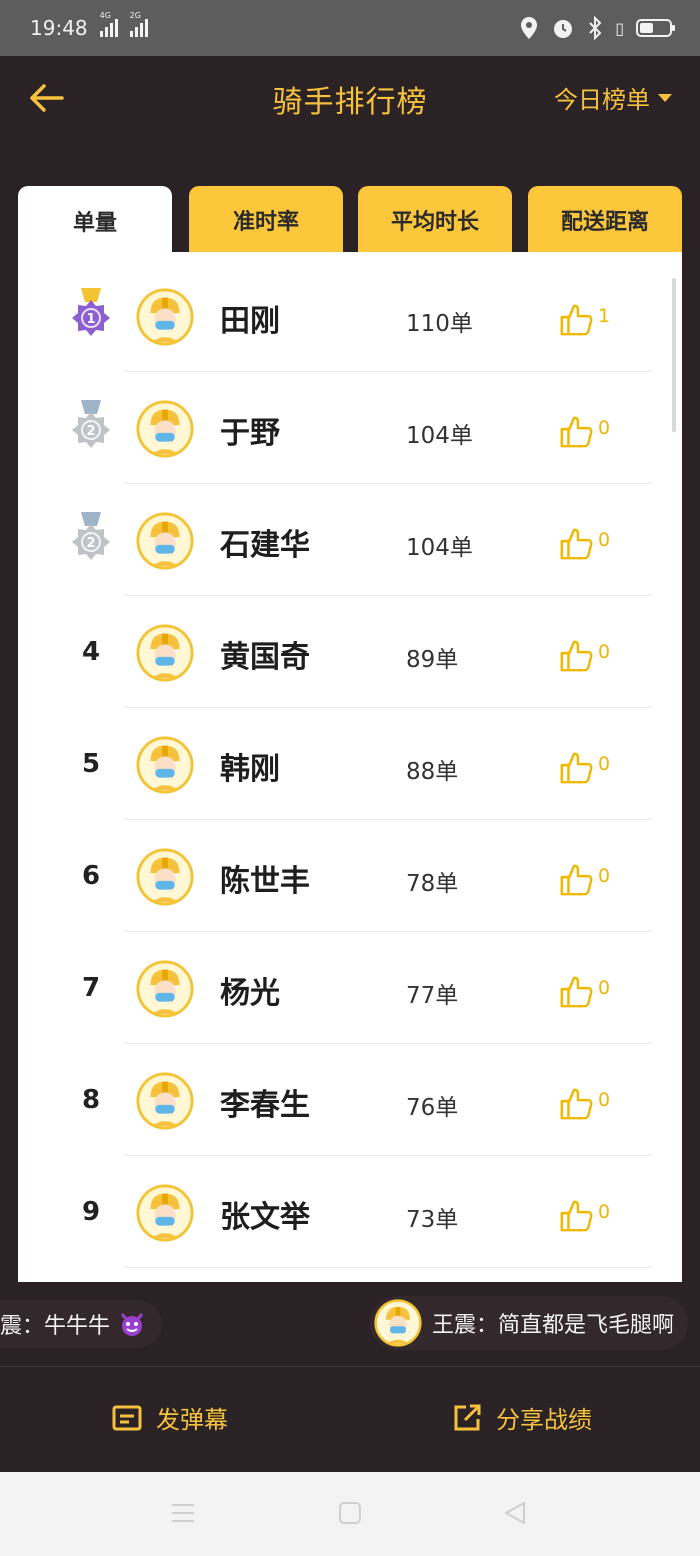  Describe the element at coordinates (59, 28) in the screenshot. I see `status-time: 19:48` at that location.